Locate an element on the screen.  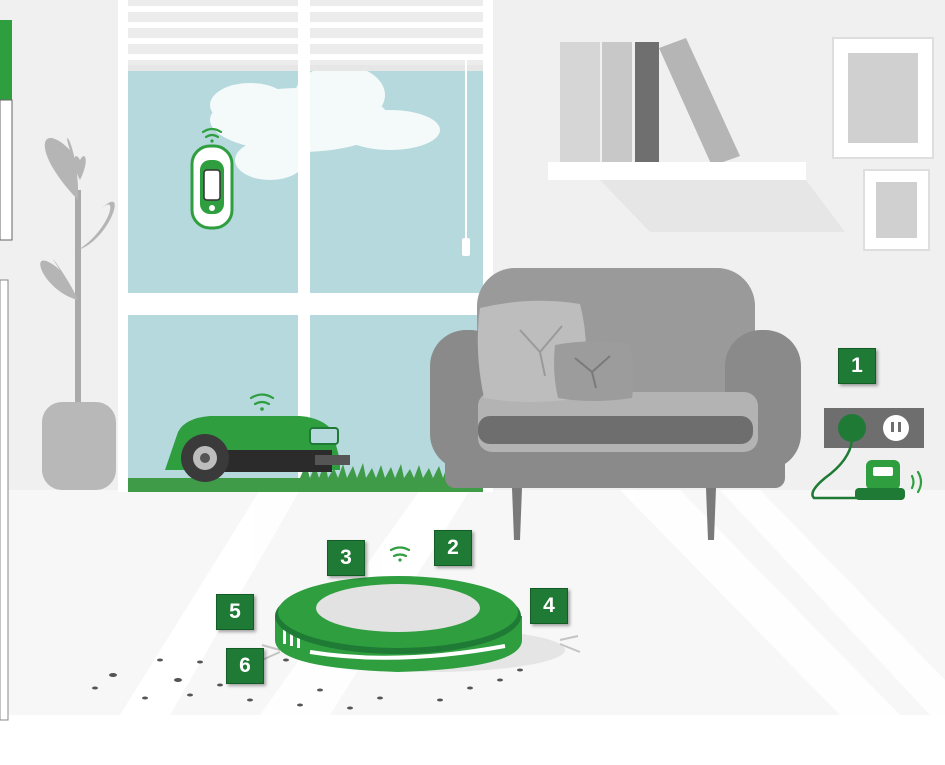
power-outlet-icon is located at coordinates (874, 428).